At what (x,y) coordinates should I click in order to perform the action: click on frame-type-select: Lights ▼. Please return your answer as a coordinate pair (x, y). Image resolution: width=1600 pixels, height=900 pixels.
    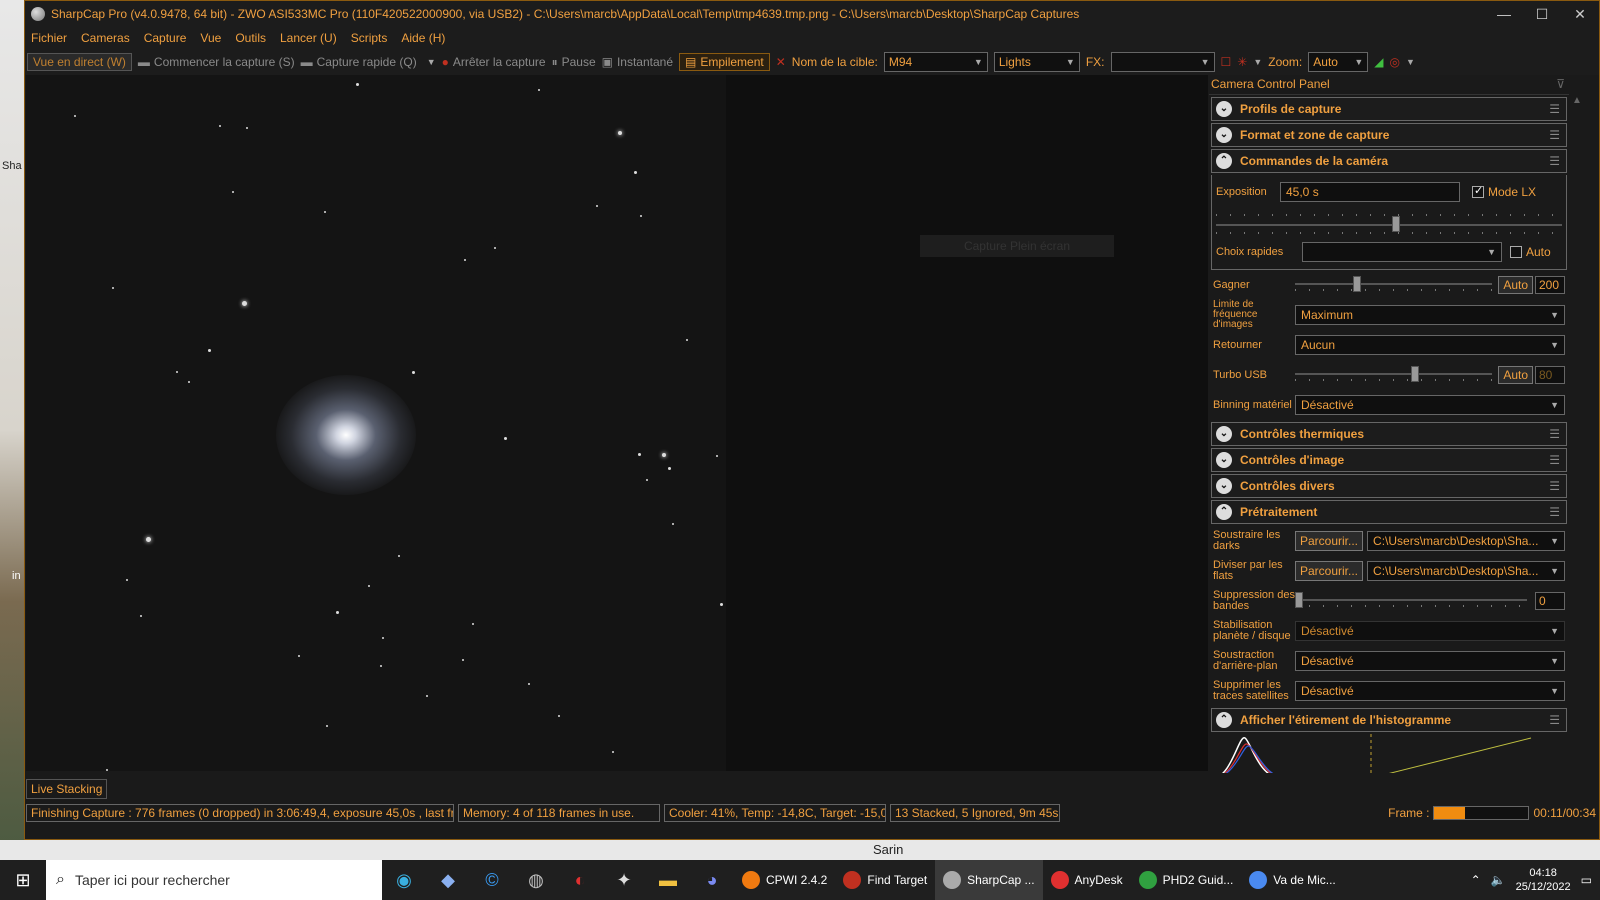
    Looking at the image, I should click on (1036, 62).